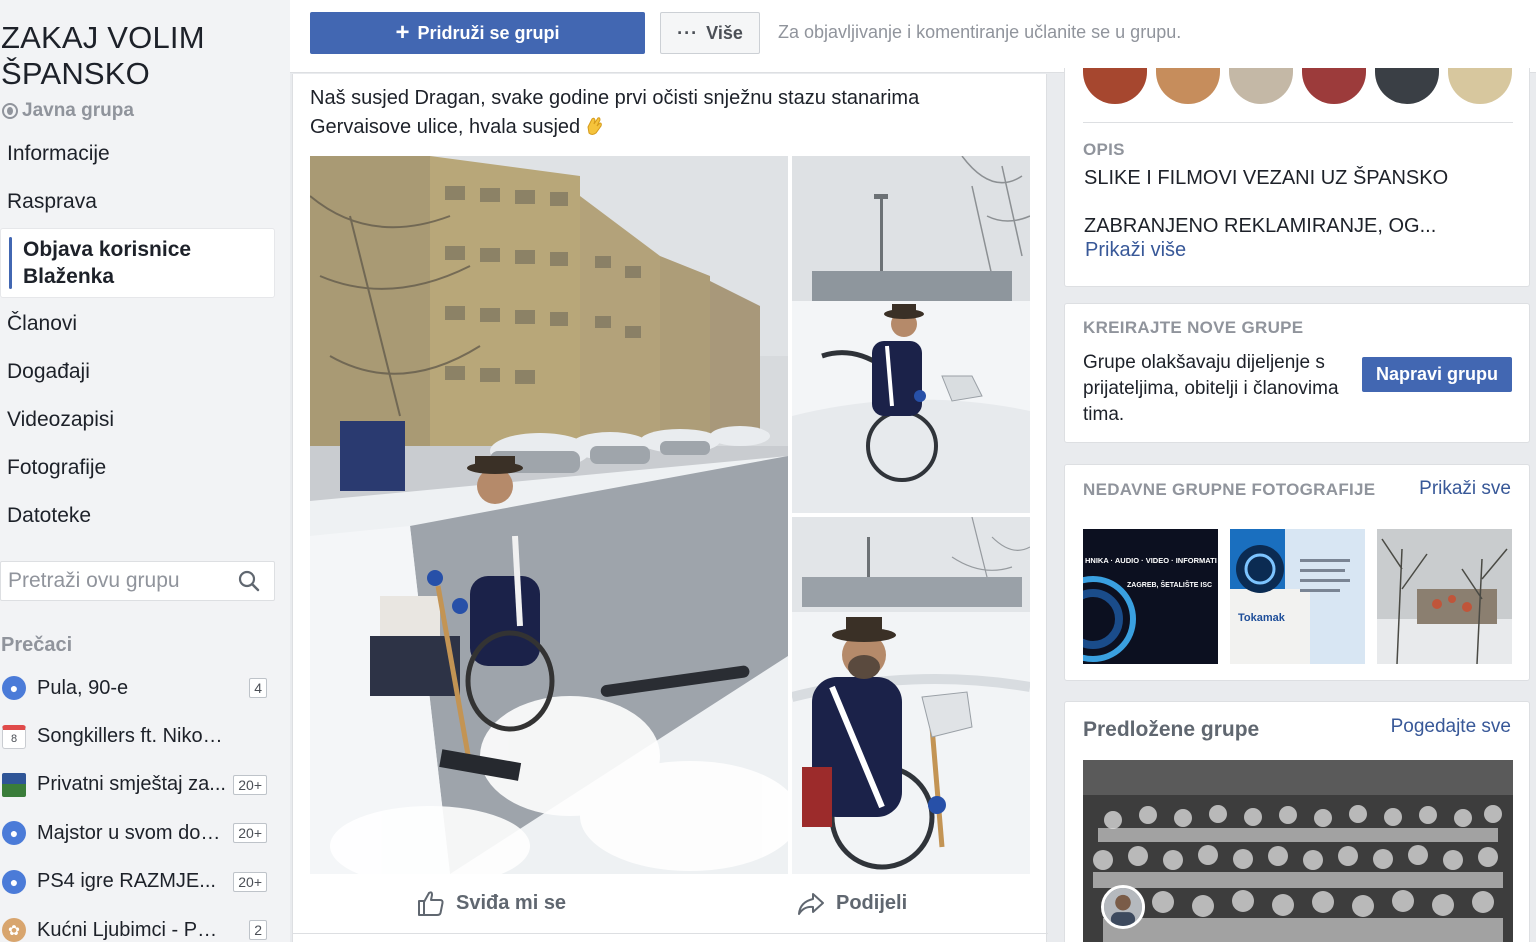 This screenshot has height=942, width=1536. Describe the element at coordinates (1262, 618) in the screenshot. I see `recent-photo-2-label: Tokamak` at that location.